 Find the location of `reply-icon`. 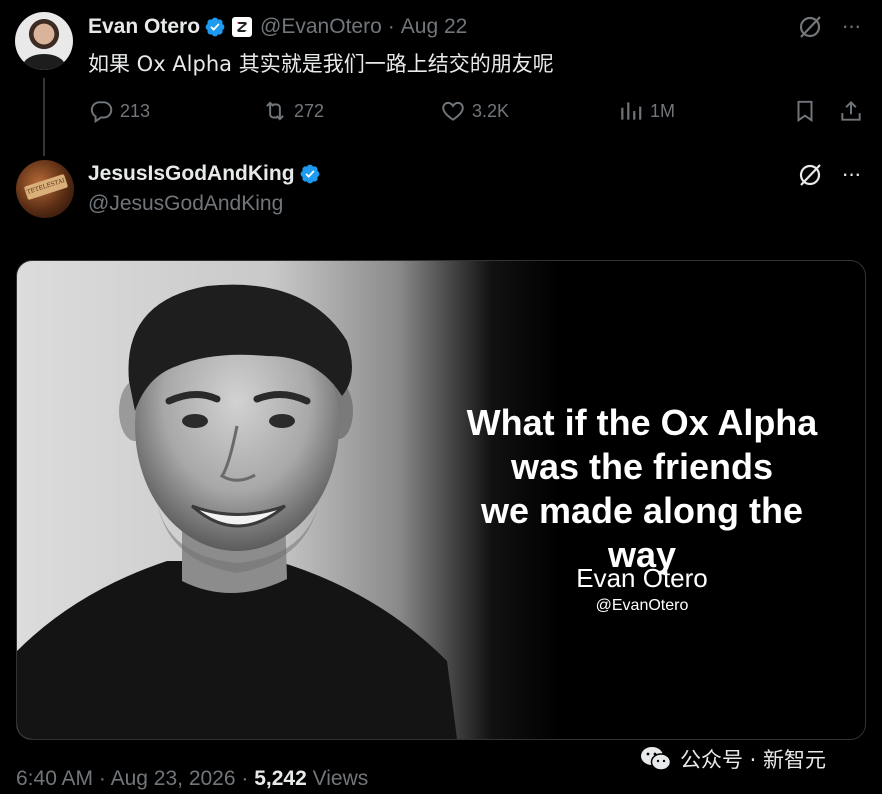

reply-icon is located at coordinates (101, 112).